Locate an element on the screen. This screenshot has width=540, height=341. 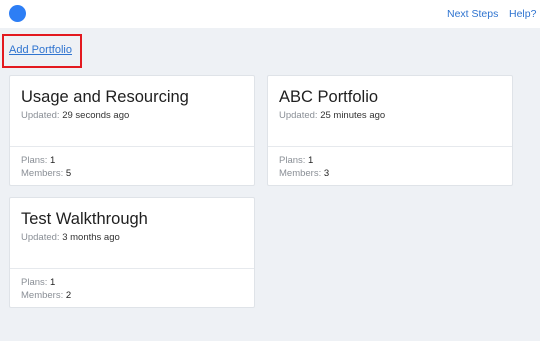
card-header: Test Walkthrough Updated: 3 months ago is located at coordinates (132, 233).